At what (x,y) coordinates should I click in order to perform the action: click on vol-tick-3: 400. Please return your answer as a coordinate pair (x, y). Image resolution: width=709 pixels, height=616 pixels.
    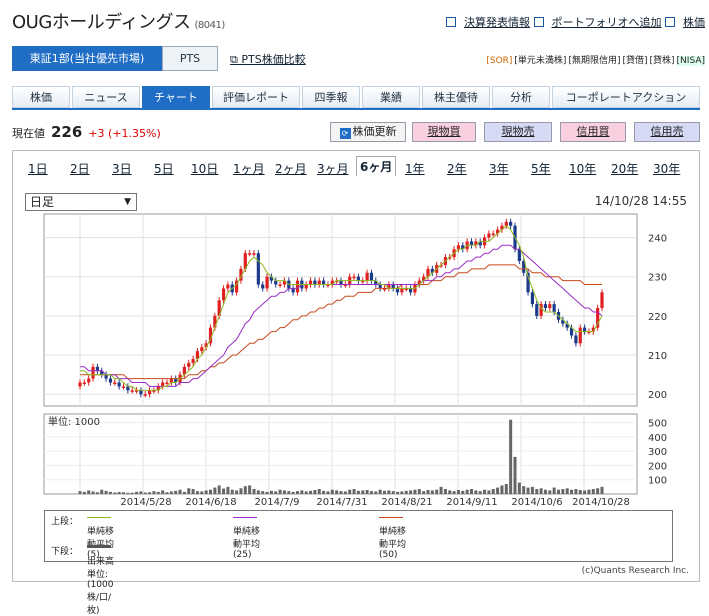
    Looking at the image, I should click on (657, 438).